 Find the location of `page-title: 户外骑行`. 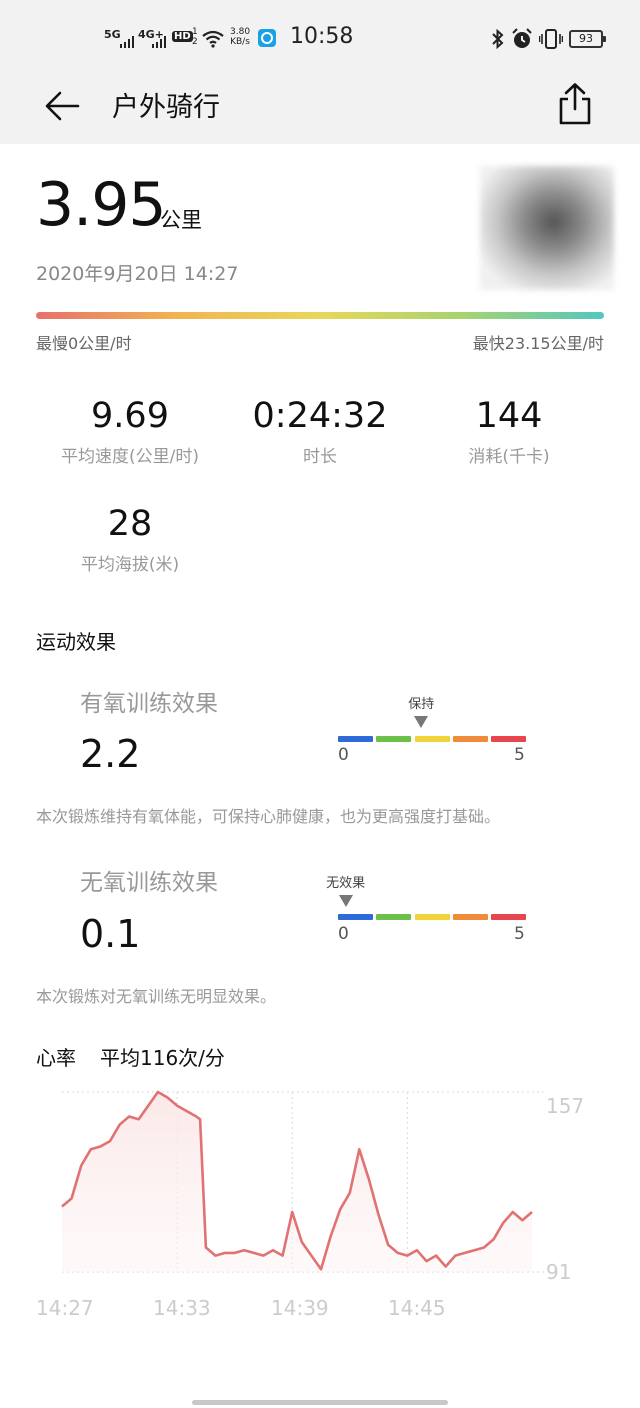

page-title: 户外骑行 is located at coordinates (166, 107).